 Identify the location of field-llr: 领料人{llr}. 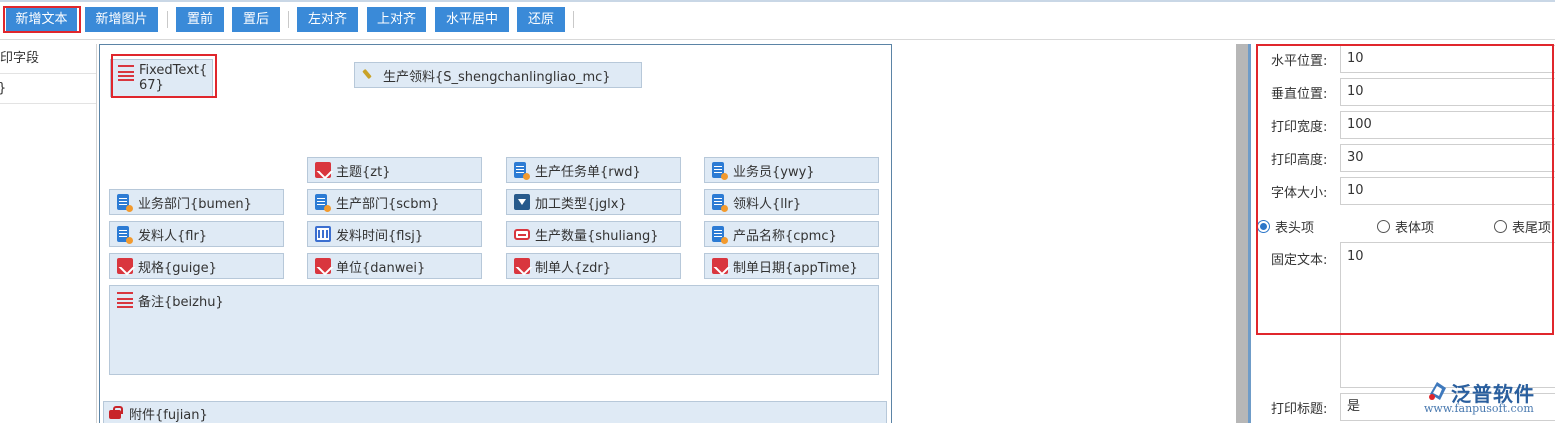
(791, 202).